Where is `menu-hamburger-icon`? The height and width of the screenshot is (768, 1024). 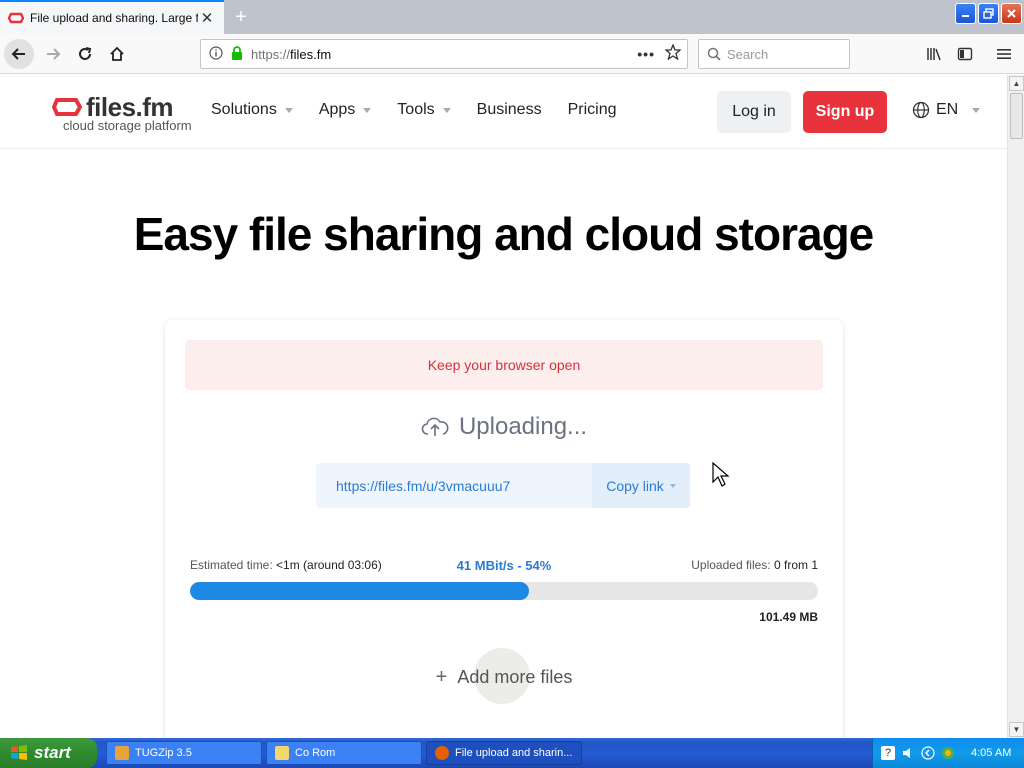 menu-hamburger-icon is located at coordinates (1004, 54).